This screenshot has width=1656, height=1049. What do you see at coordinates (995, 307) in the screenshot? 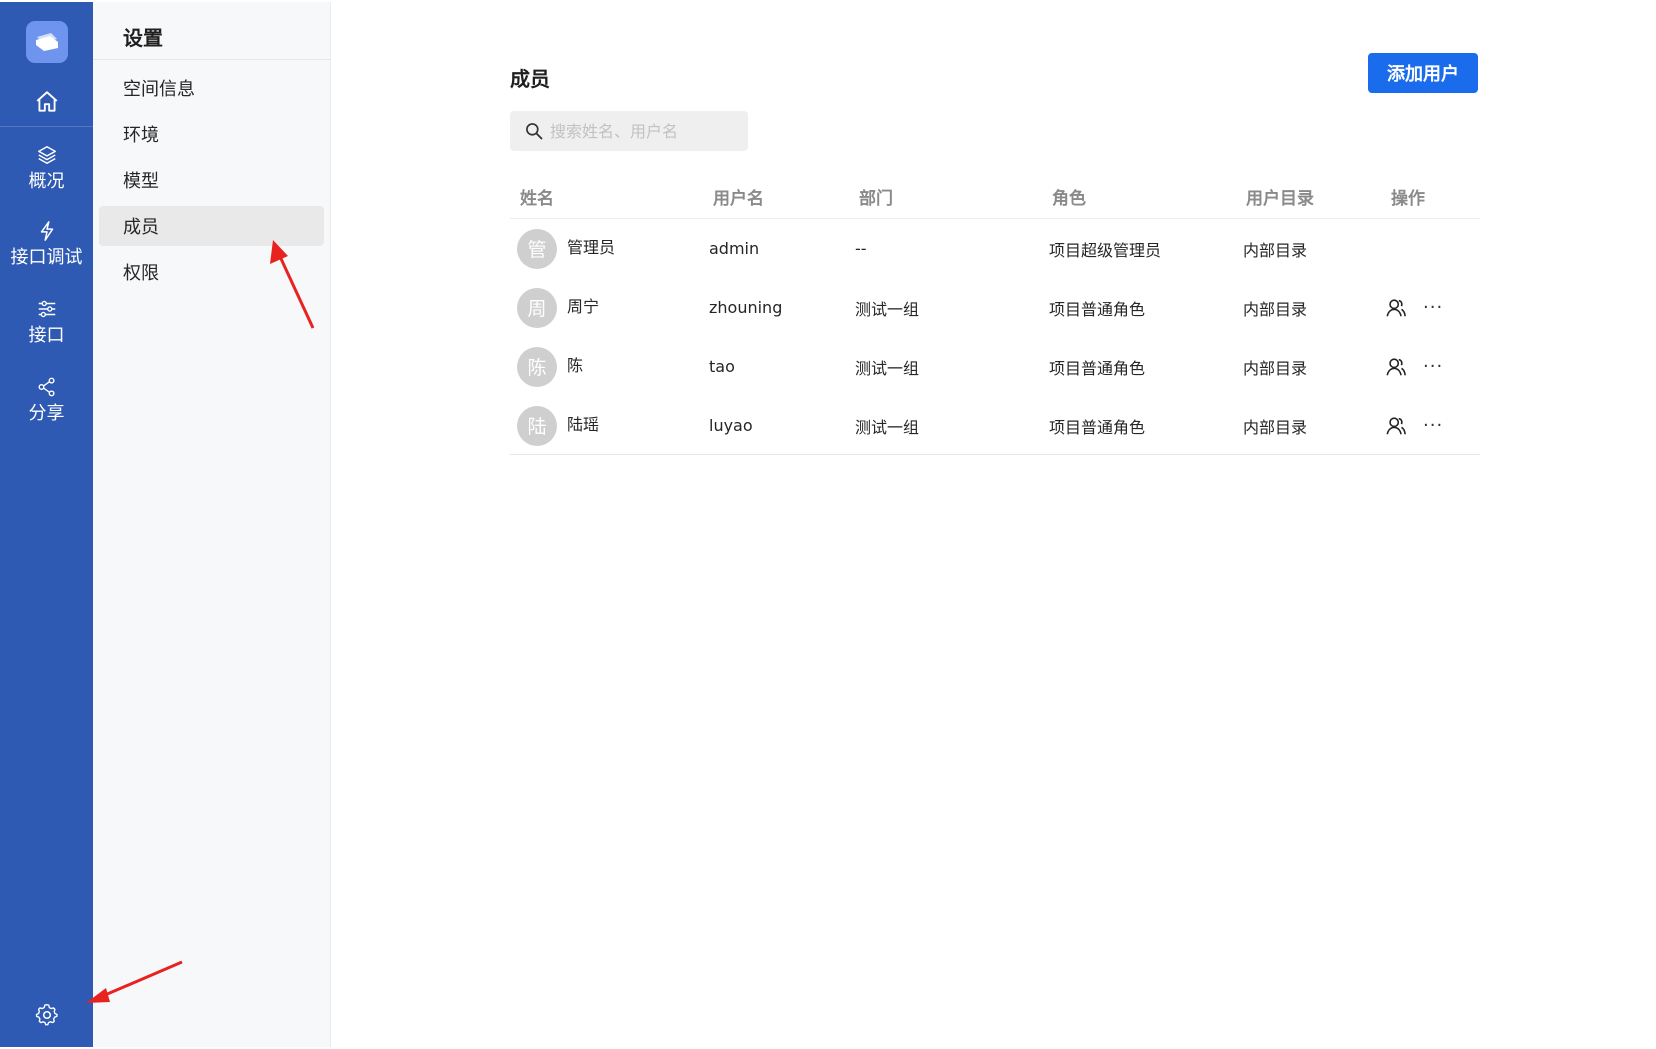
I see `table-row: 周 周宁 zhouning 测试一组 项目普通角色 内部目录 ···` at bounding box center [995, 307].